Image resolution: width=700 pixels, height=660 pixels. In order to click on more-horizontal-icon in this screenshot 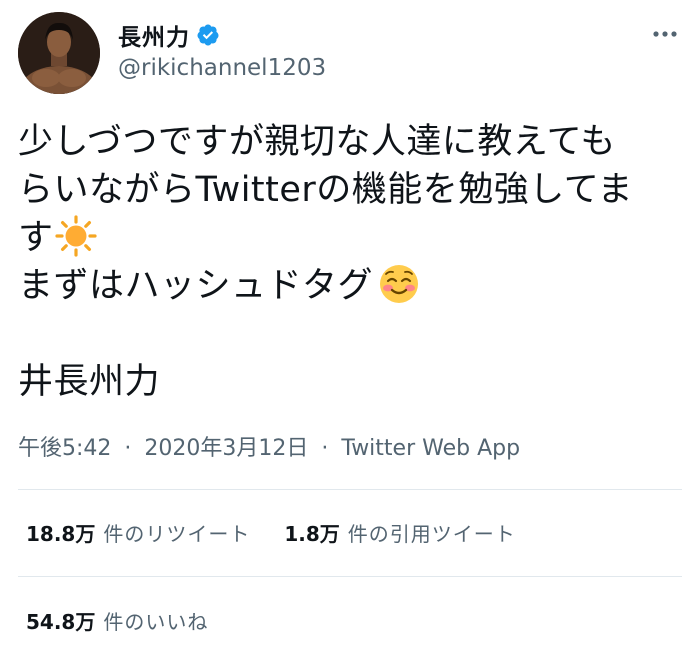, I will do `click(665, 32)`.